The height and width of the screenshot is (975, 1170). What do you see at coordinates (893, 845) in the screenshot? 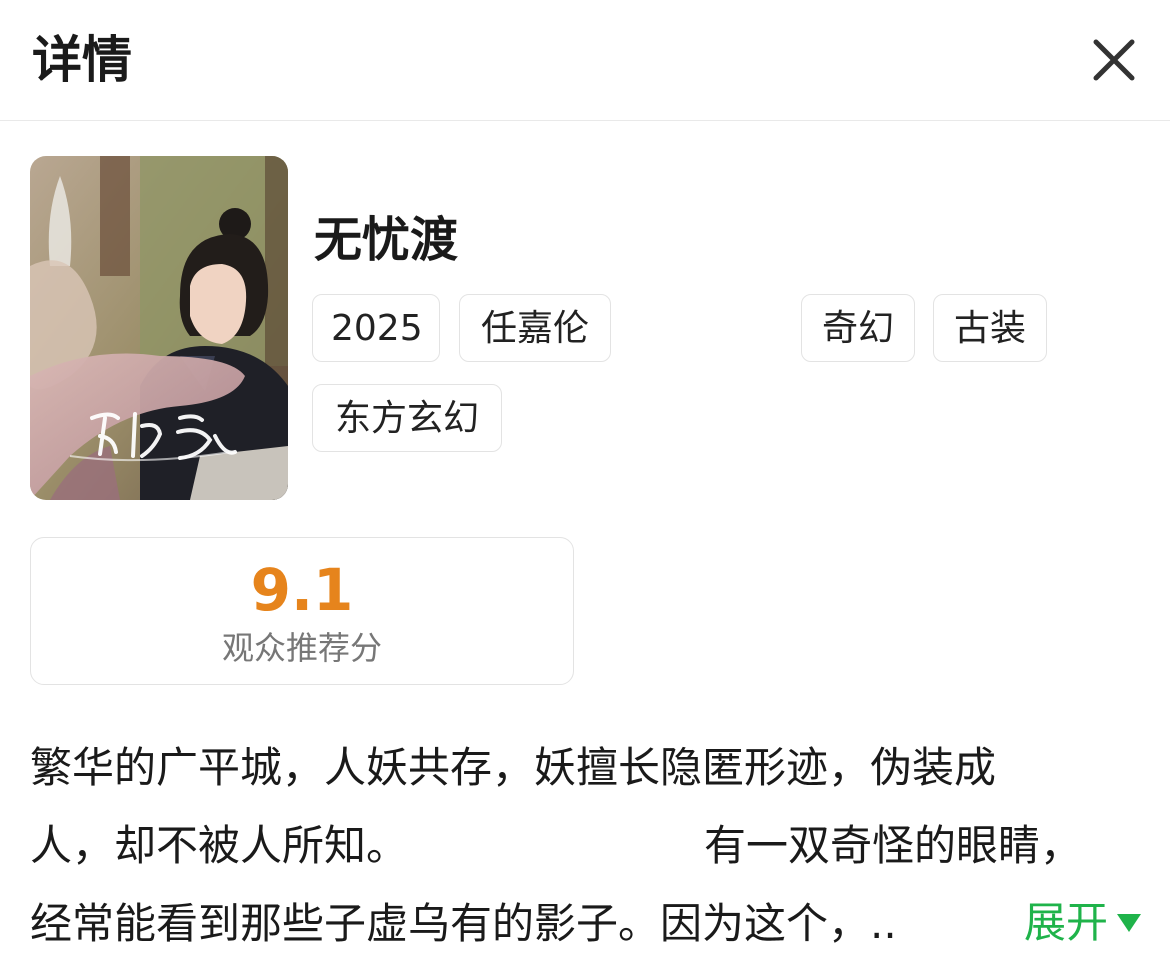
I see `synopsis-line: 有一双奇怪的眼睛，` at bounding box center [893, 845].